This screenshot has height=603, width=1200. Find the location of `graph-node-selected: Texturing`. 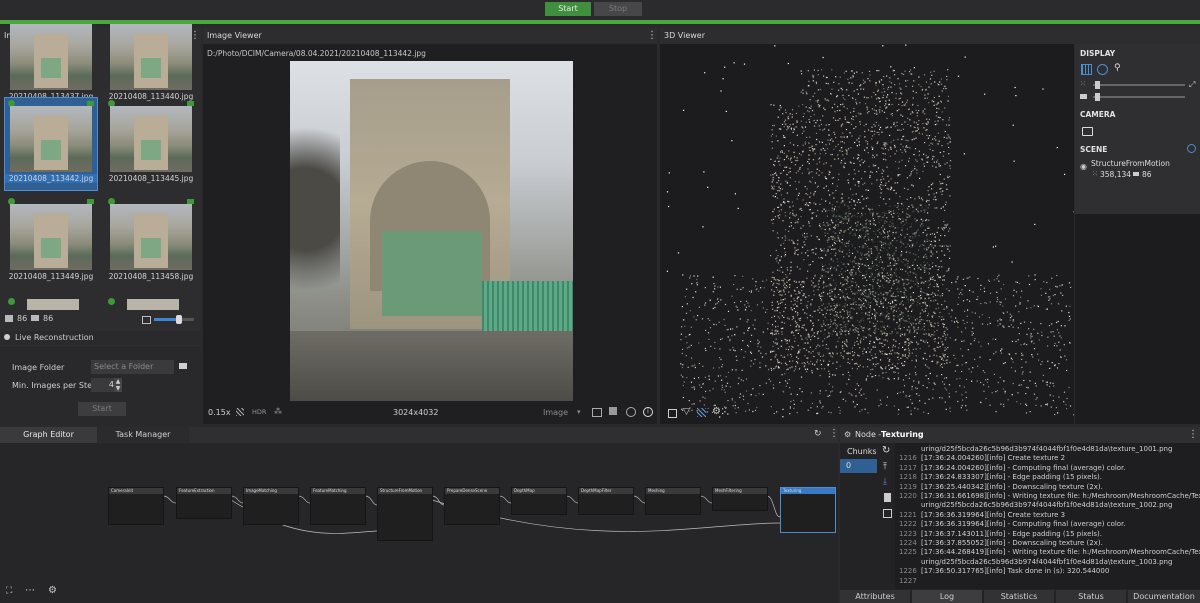

graph-node-selected: Texturing is located at coordinates (808, 510).